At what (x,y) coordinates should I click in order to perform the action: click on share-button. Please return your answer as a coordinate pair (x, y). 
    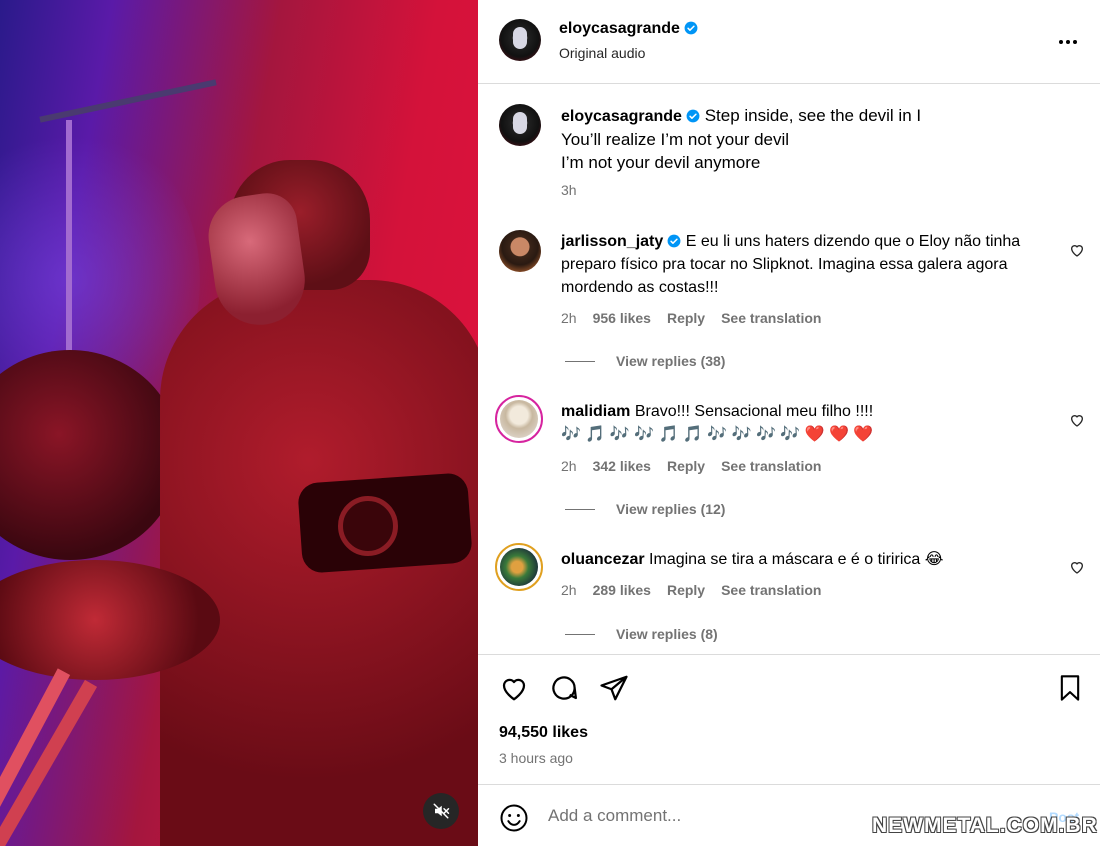
    Looking at the image, I should click on (614, 690).